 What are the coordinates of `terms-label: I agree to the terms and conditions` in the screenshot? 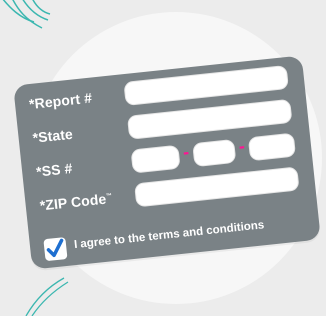 It's located at (169, 235).